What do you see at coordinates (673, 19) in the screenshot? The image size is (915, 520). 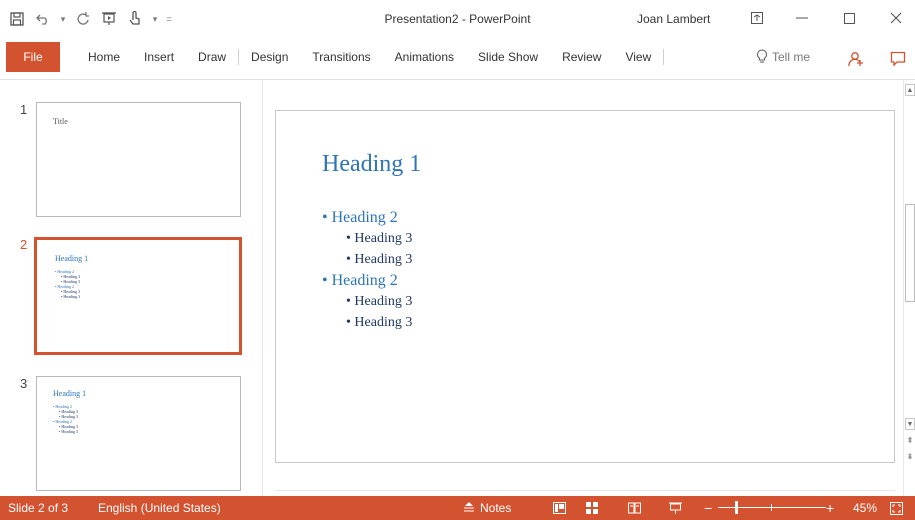 I see `user-name: Joan Lambert` at bounding box center [673, 19].